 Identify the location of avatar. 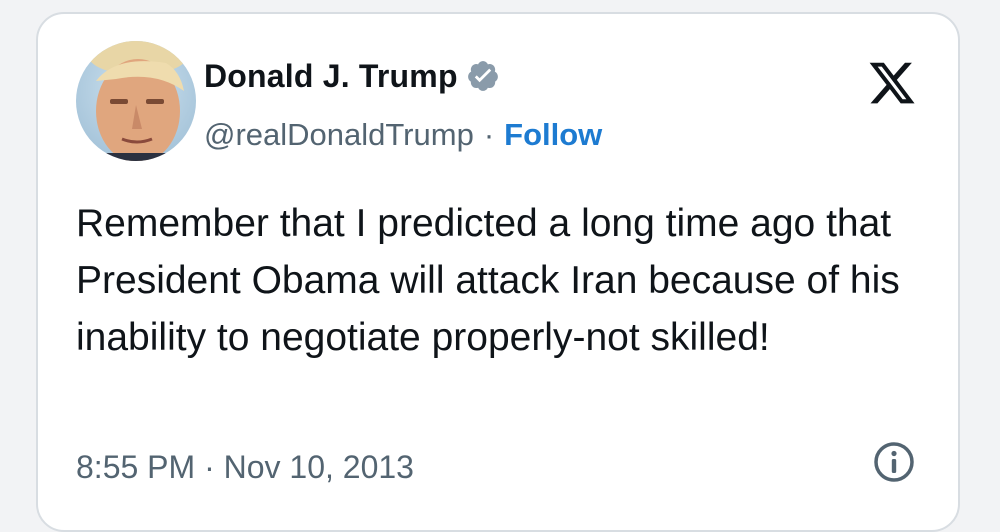
(136, 101).